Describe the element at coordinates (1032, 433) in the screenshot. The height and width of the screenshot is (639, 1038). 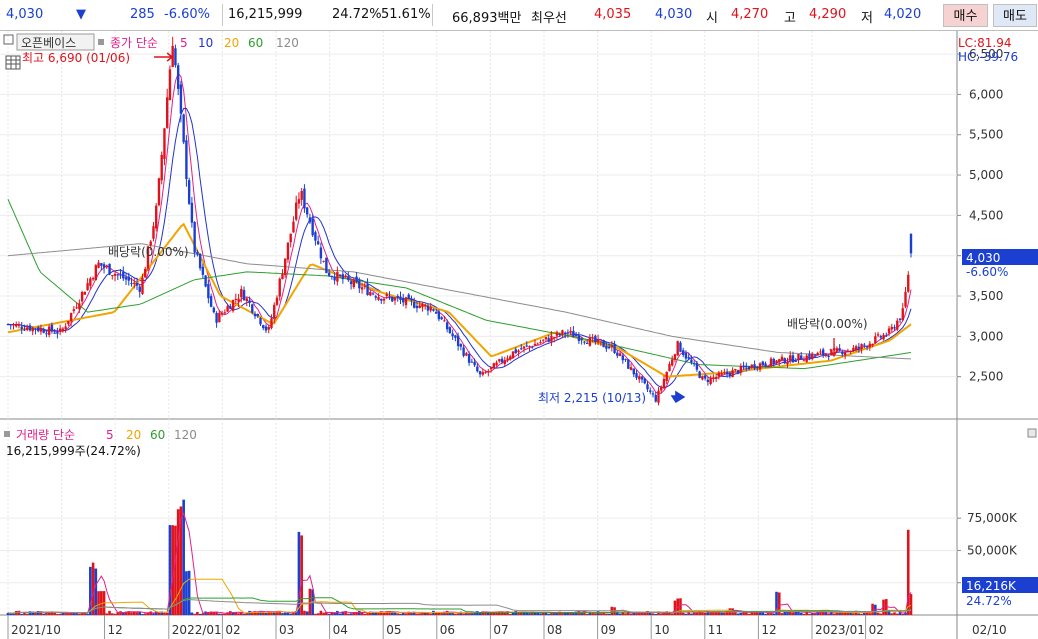
I see `volume-panel-close-icon` at that location.